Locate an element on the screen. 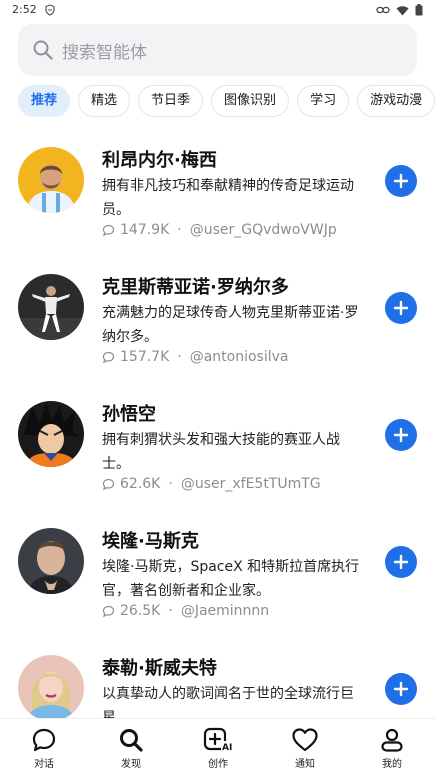 The width and height of the screenshot is (435, 774). agent-meta: 147.9K · @user_GQvdwoVWJp is located at coordinates (219, 230).